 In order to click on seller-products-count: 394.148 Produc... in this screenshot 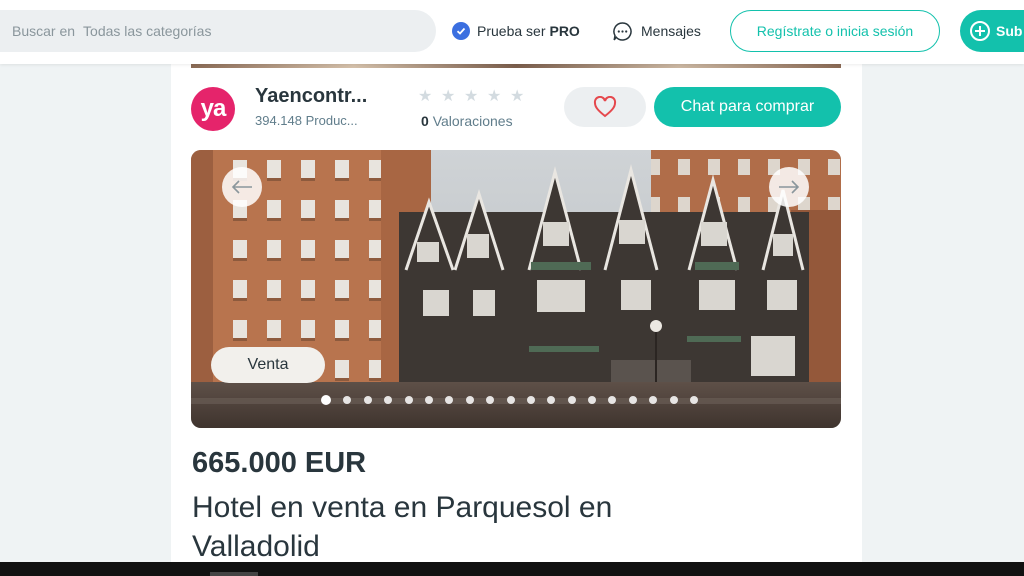, I will do `click(306, 120)`.